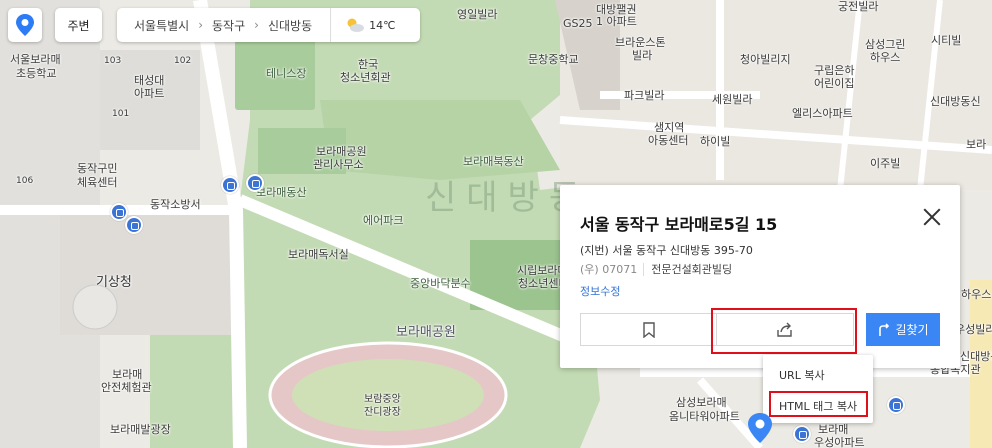 The width and height of the screenshot is (992, 448). I want to click on map-label: 신대방동, so click(976, 356).